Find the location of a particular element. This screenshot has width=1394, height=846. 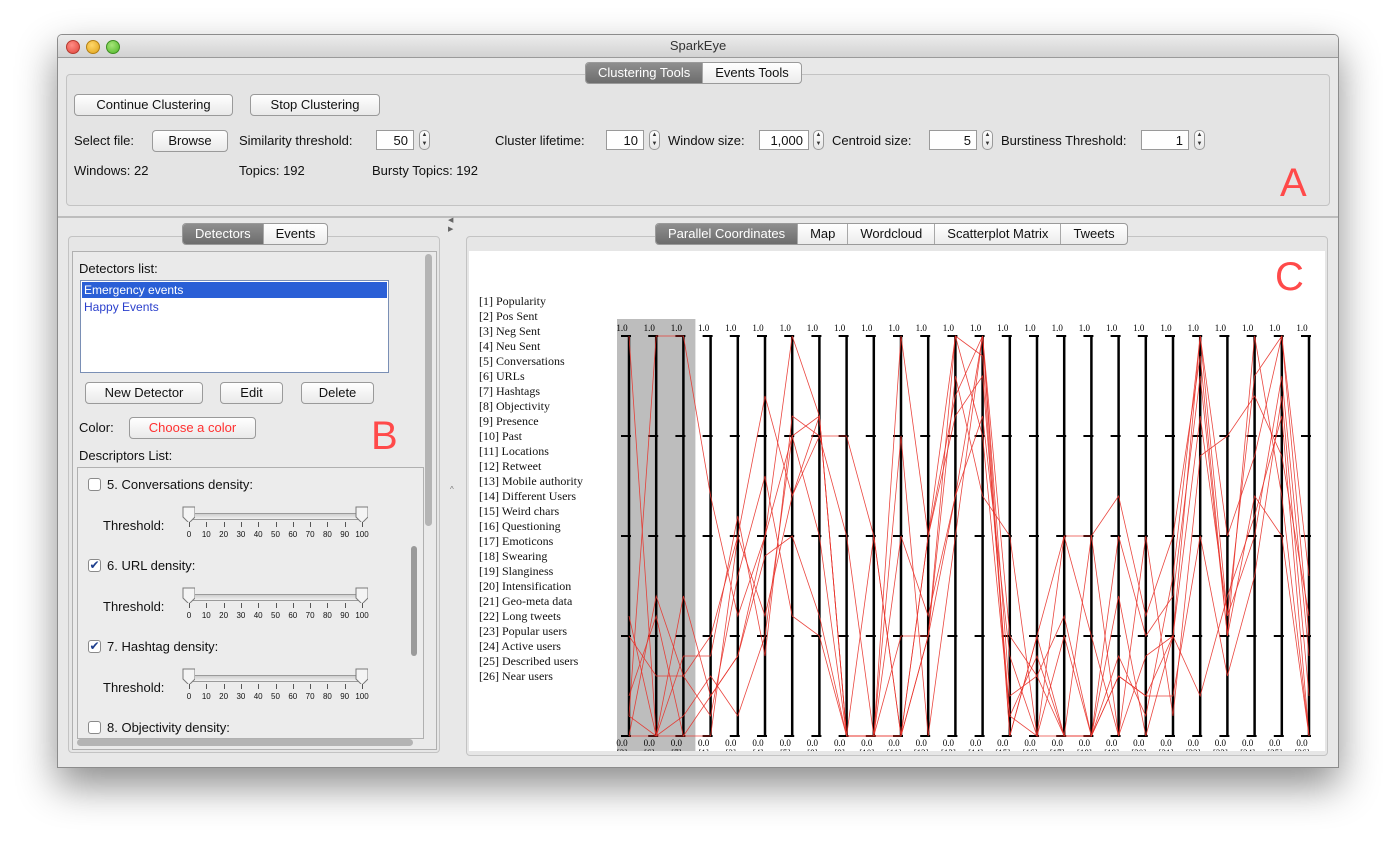

tab-map: Map is located at coordinates (823, 234).